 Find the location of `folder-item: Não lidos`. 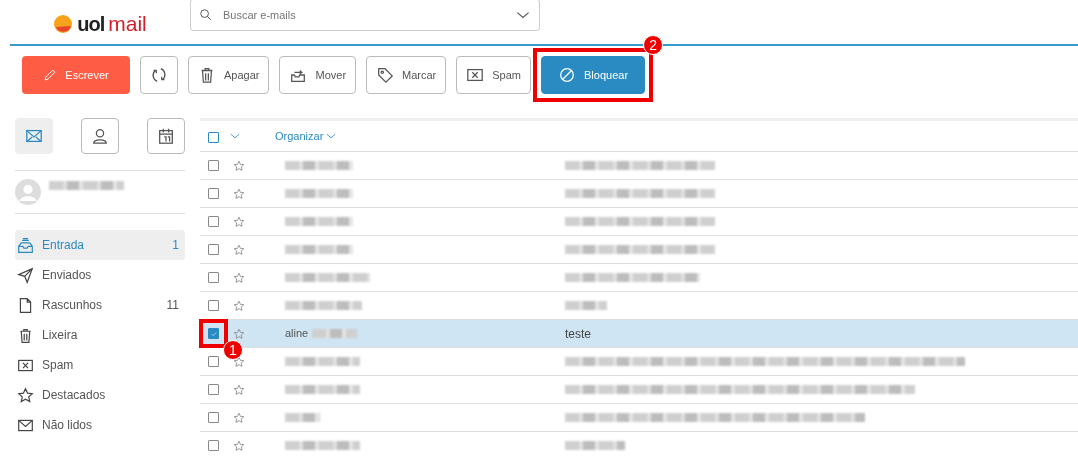

folder-item: Não lidos is located at coordinates (100, 425).